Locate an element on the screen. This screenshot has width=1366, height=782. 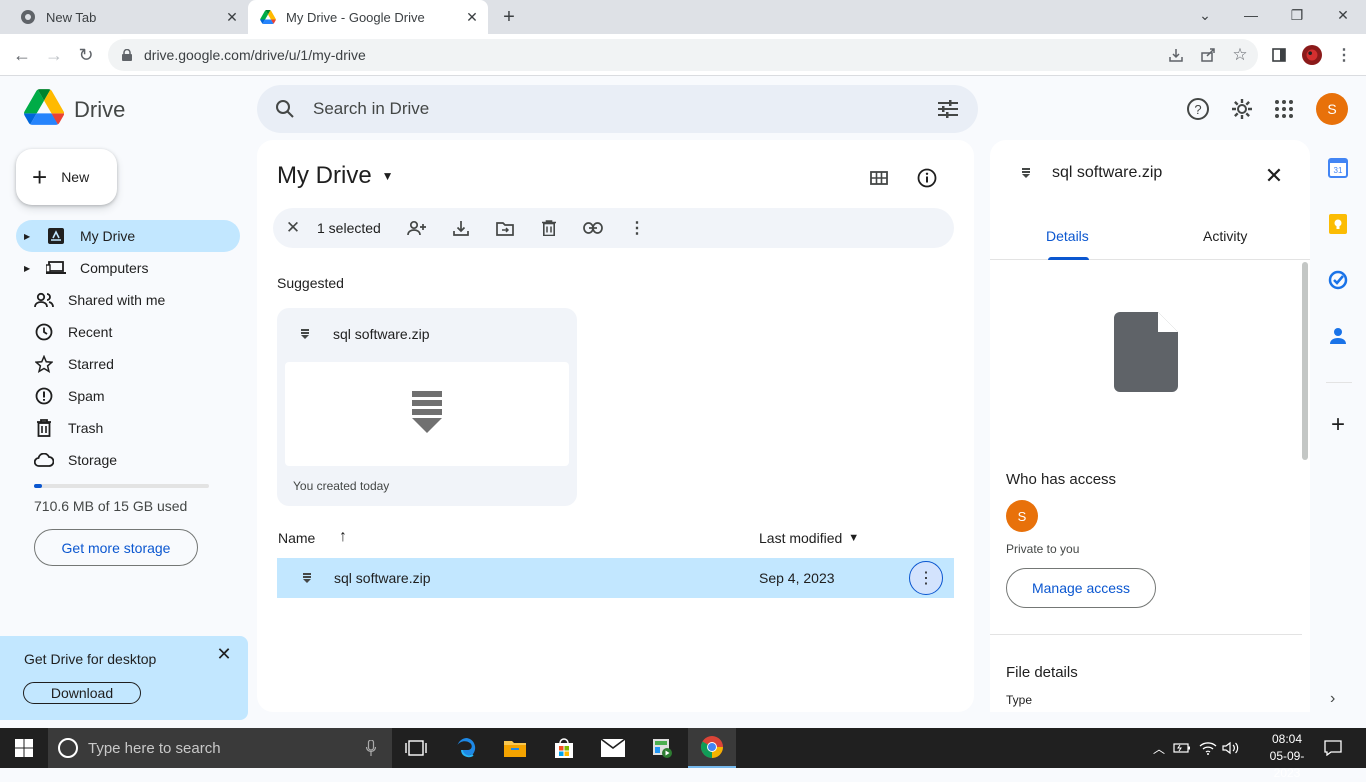
tab-activity: Activity is located at coordinates (1225, 236).